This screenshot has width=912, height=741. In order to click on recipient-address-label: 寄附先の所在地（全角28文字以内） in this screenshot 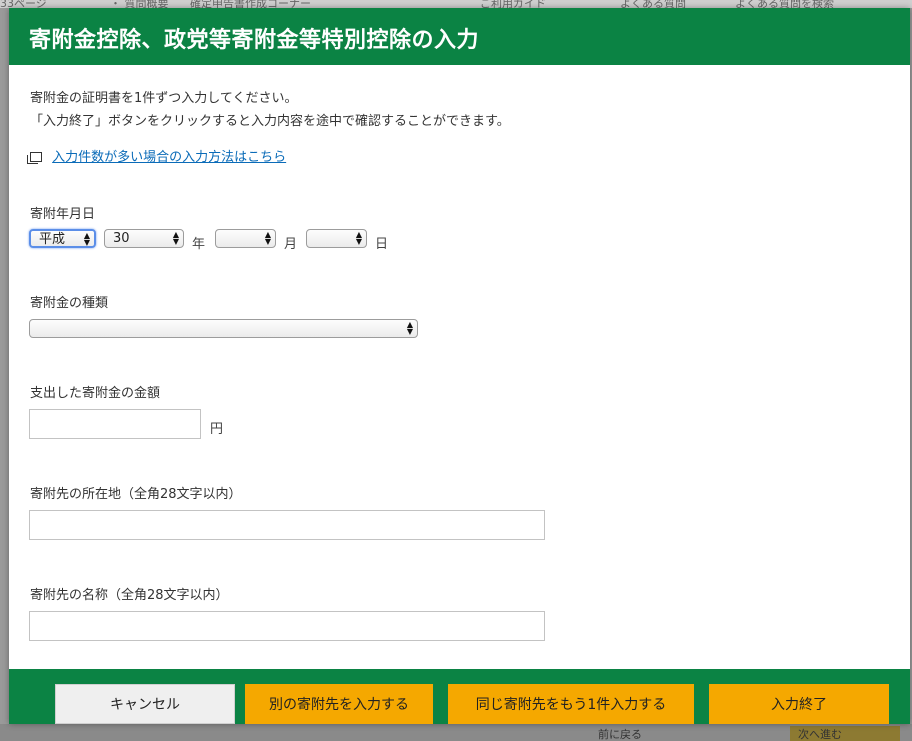, I will do `click(136, 494)`.